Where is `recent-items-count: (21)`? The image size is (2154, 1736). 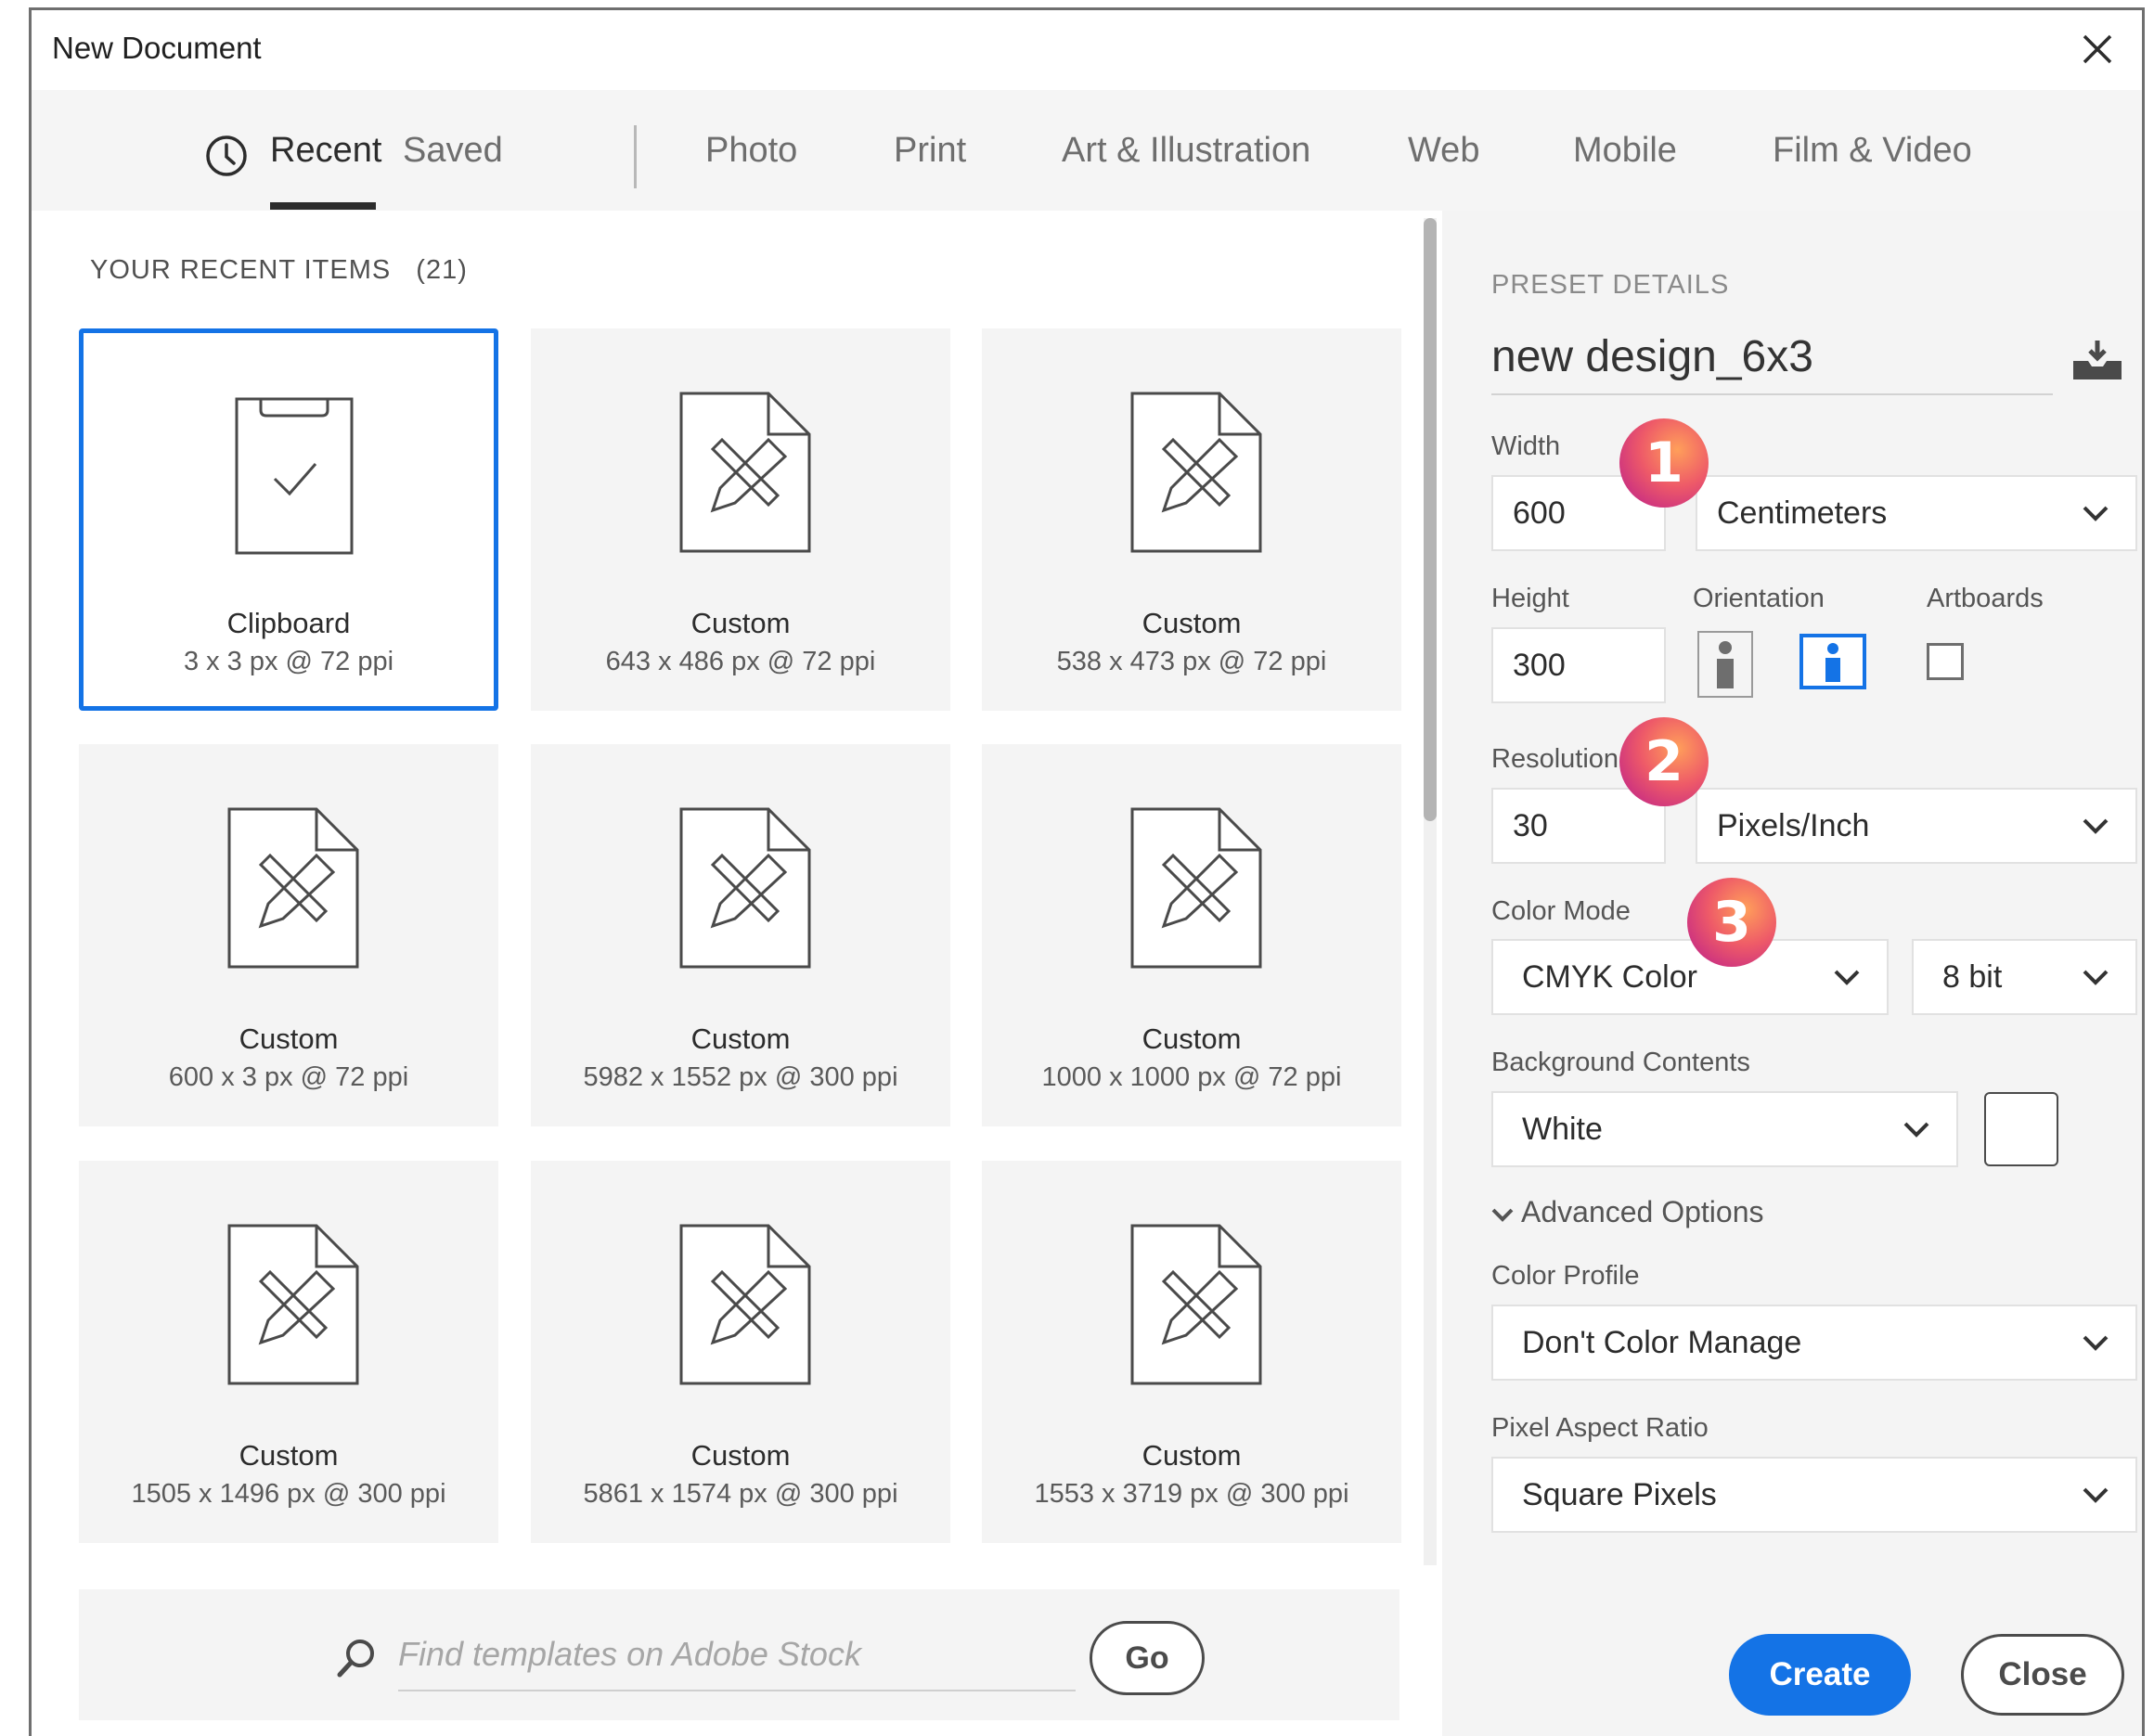 recent-items-count: (21) is located at coordinates (442, 270).